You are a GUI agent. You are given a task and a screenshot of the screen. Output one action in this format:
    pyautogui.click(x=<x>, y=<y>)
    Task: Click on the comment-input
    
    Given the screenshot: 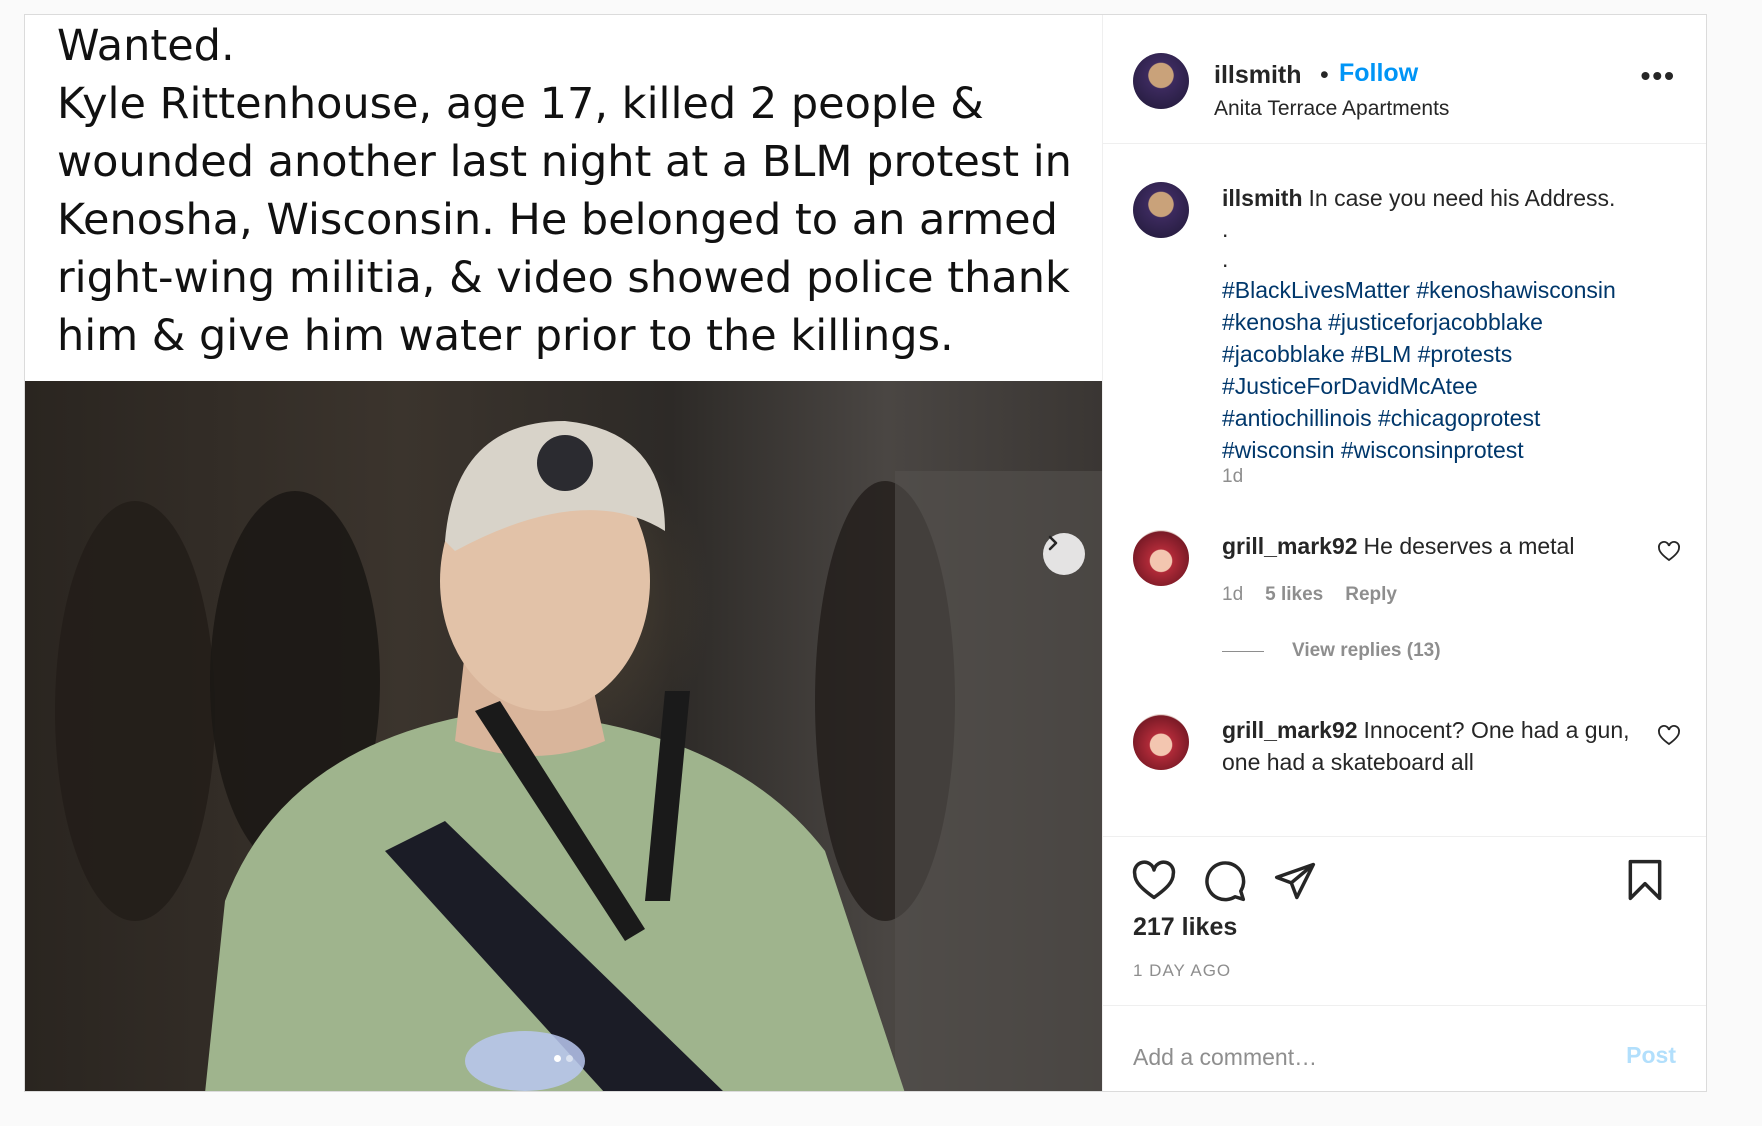 What is the action you would take?
    pyautogui.click(x=1363, y=1057)
    